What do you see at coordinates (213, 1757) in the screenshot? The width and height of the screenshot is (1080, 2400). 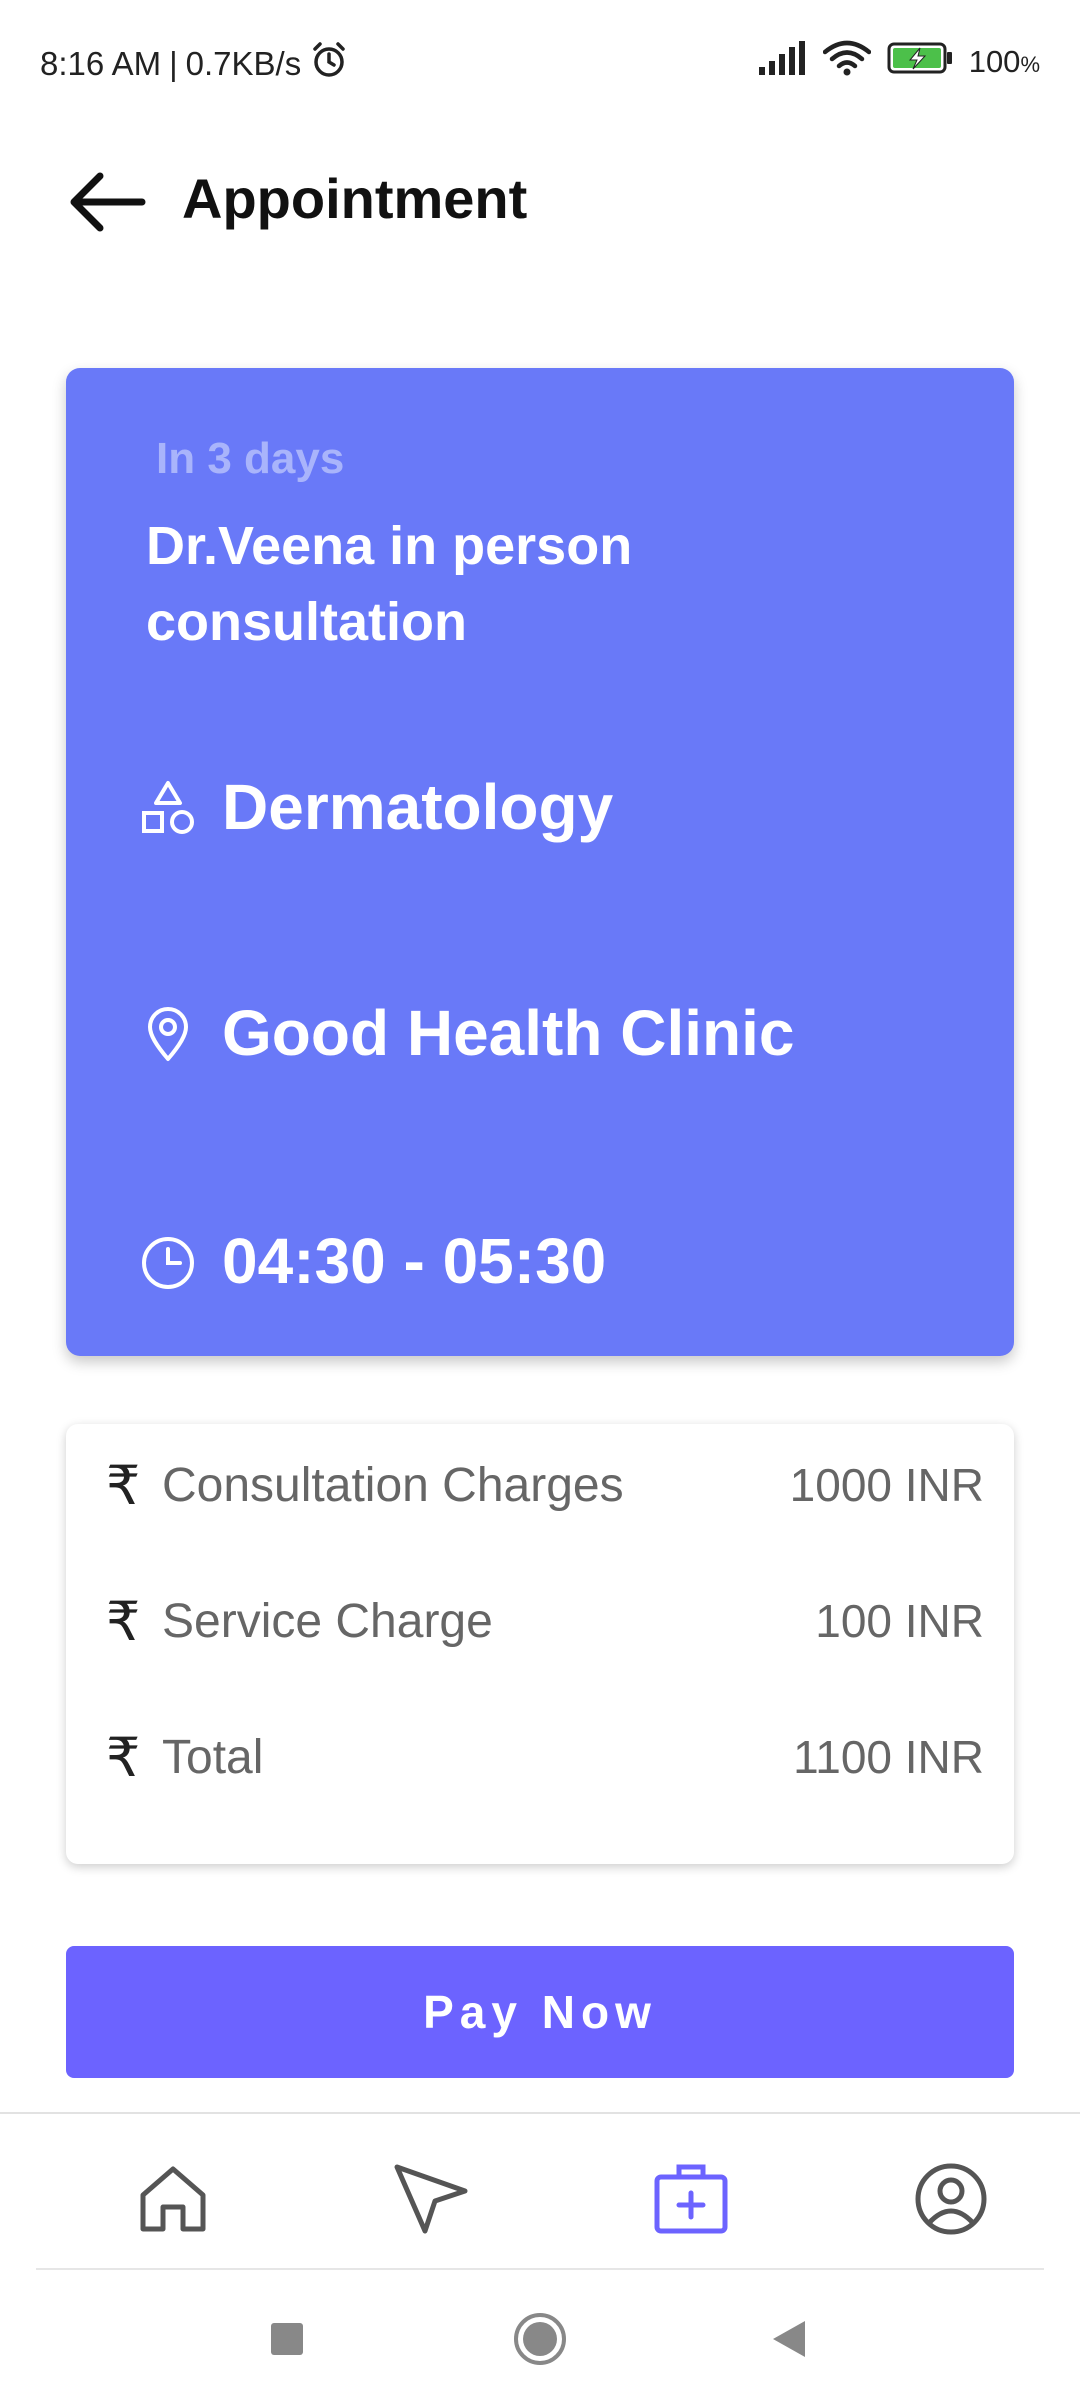 I see `charge-label: Total` at bounding box center [213, 1757].